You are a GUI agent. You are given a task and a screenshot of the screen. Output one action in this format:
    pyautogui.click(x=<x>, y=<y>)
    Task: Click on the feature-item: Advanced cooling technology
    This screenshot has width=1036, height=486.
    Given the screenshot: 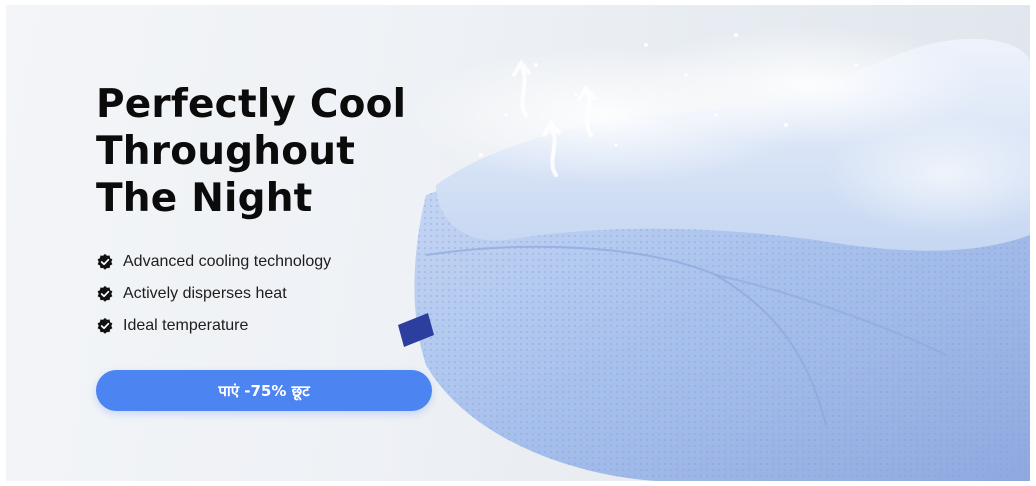 What is the action you would take?
    pyautogui.click(x=213, y=262)
    